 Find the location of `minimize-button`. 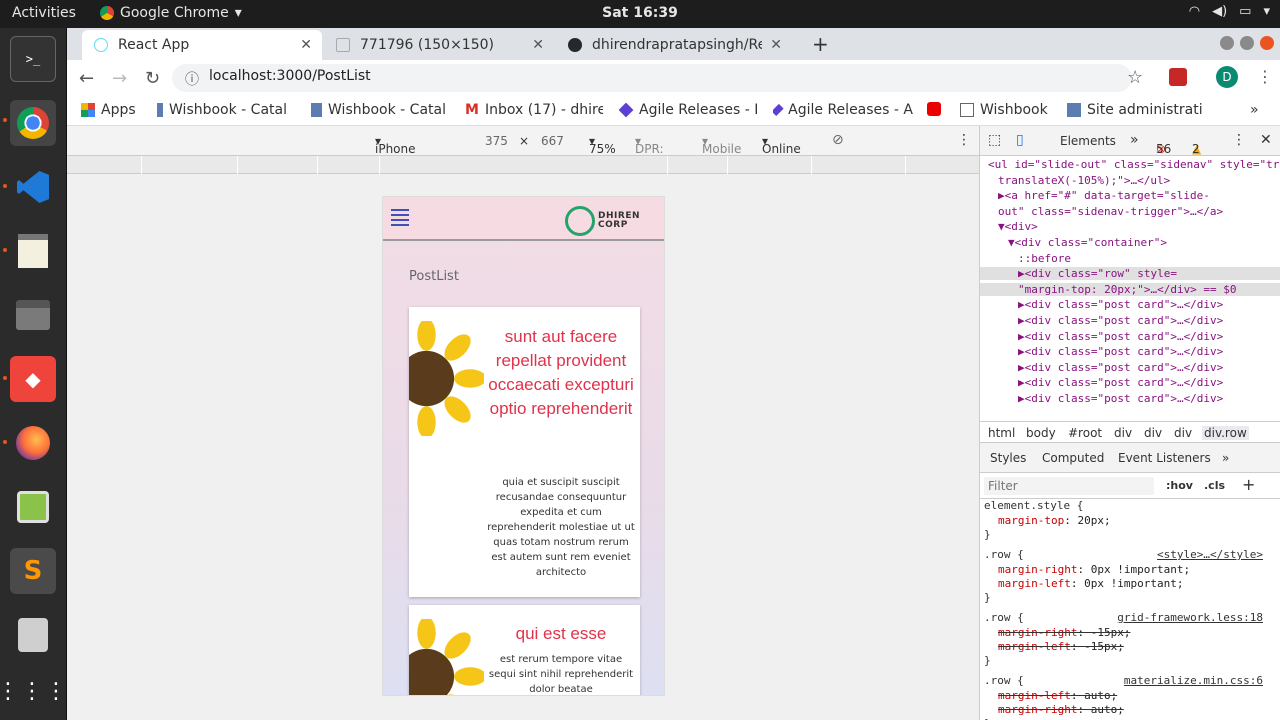

minimize-button is located at coordinates (1227, 43).